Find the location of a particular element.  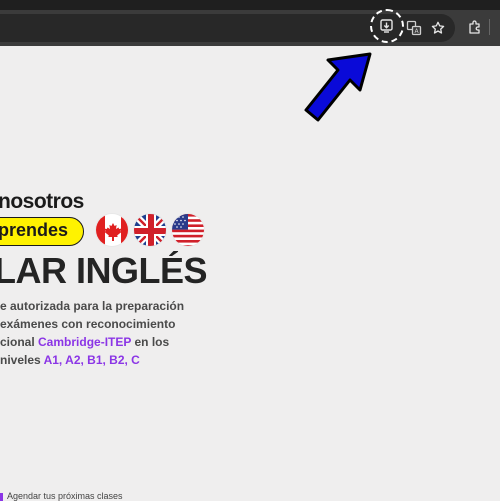

levels-highlight: A1, A2, B1, B2, C is located at coordinates (91, 360).